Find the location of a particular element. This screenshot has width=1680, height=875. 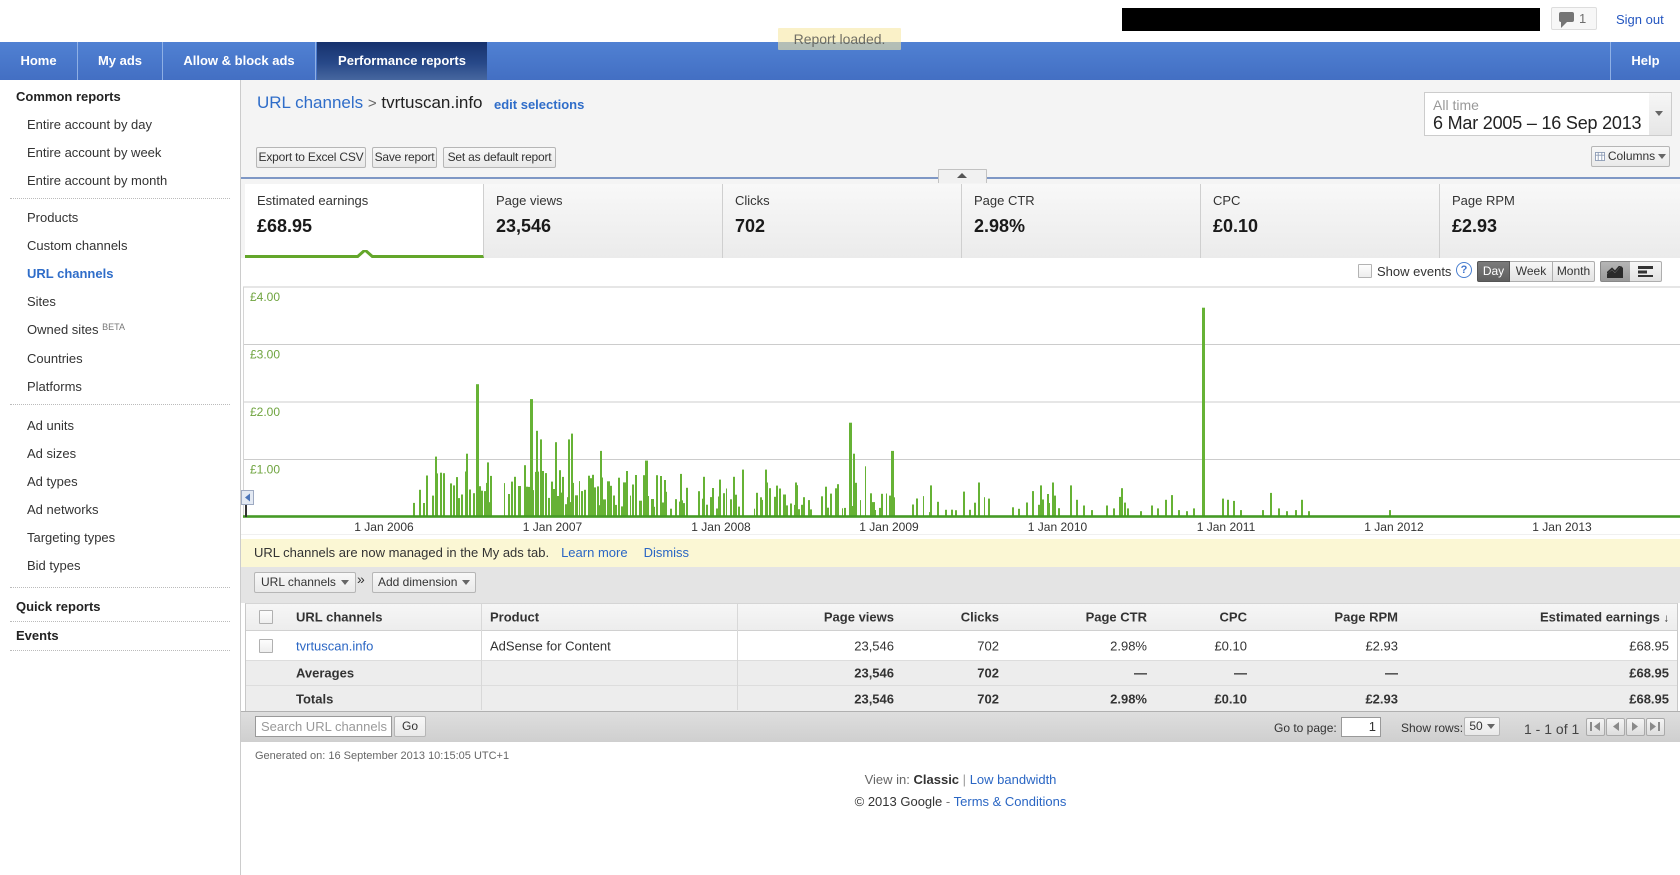

svg-text: 1 Jan 2010 is located at coordinates (1058, 527).